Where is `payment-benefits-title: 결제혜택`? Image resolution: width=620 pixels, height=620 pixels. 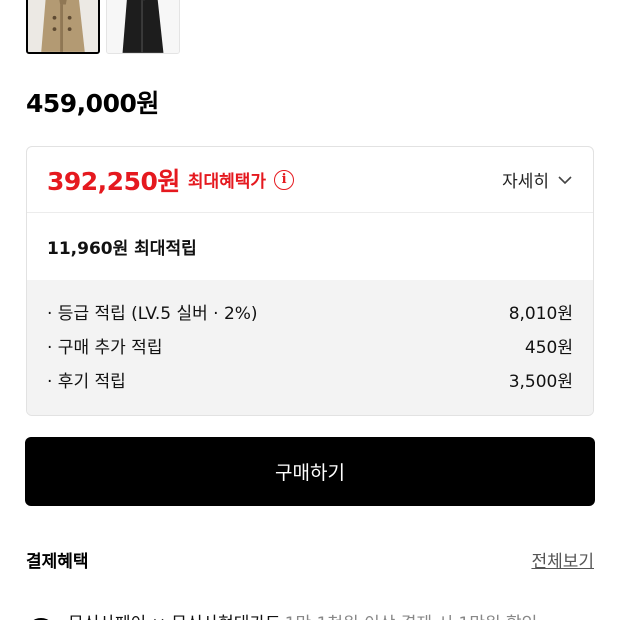 payment-benefits-title: 결제혜택 is located at coordinates (57, 562).